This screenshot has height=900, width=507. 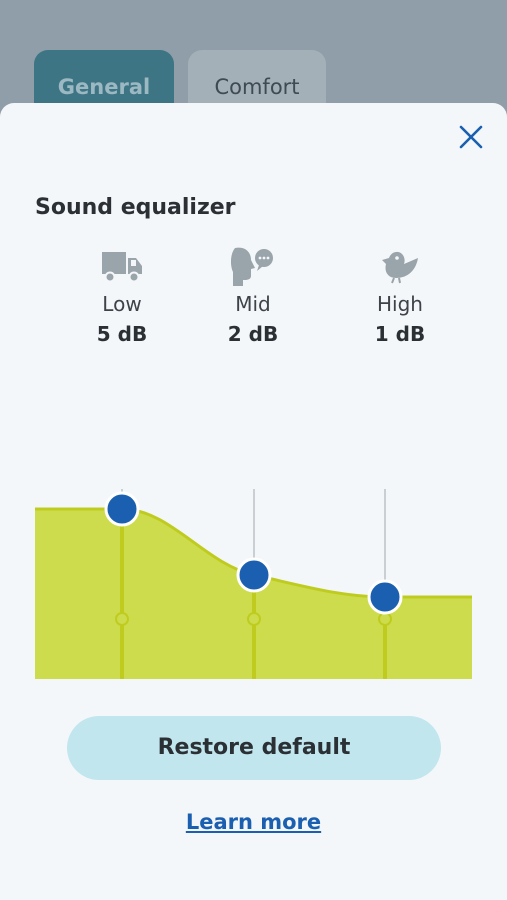 What do you see at coordinates (400, 266) in the screenshot?
I see `bird-icon` at bounding box center [400, 266].